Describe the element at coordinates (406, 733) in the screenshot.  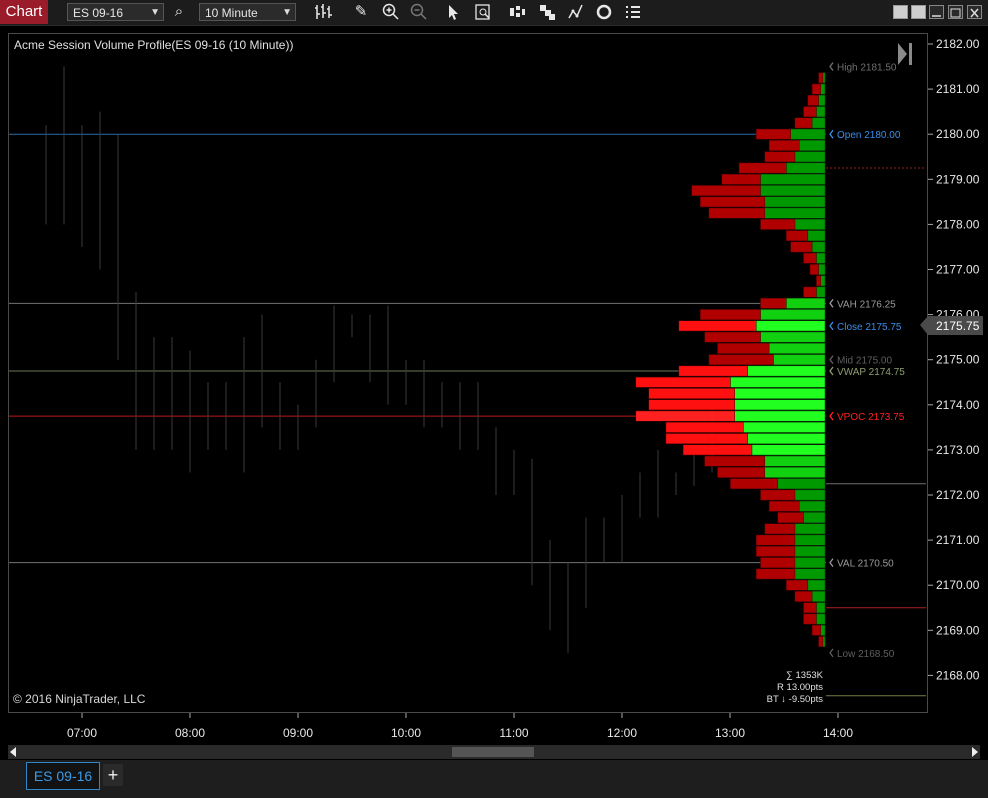
I see `x-tick-label: 10:00` at that location.